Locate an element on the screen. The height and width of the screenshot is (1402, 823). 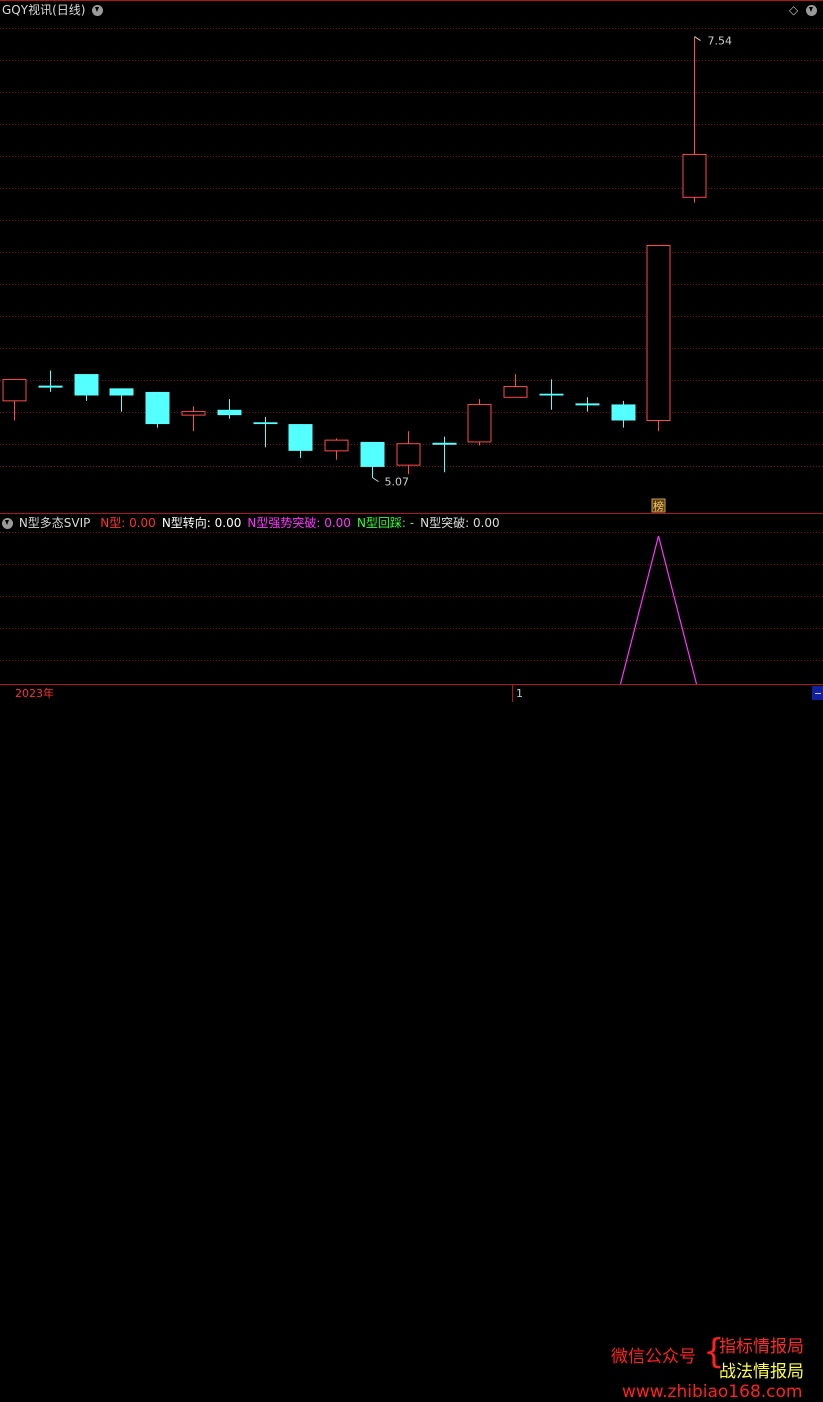
main-menu-dropdown-icon is located at coordinates (98, 10).